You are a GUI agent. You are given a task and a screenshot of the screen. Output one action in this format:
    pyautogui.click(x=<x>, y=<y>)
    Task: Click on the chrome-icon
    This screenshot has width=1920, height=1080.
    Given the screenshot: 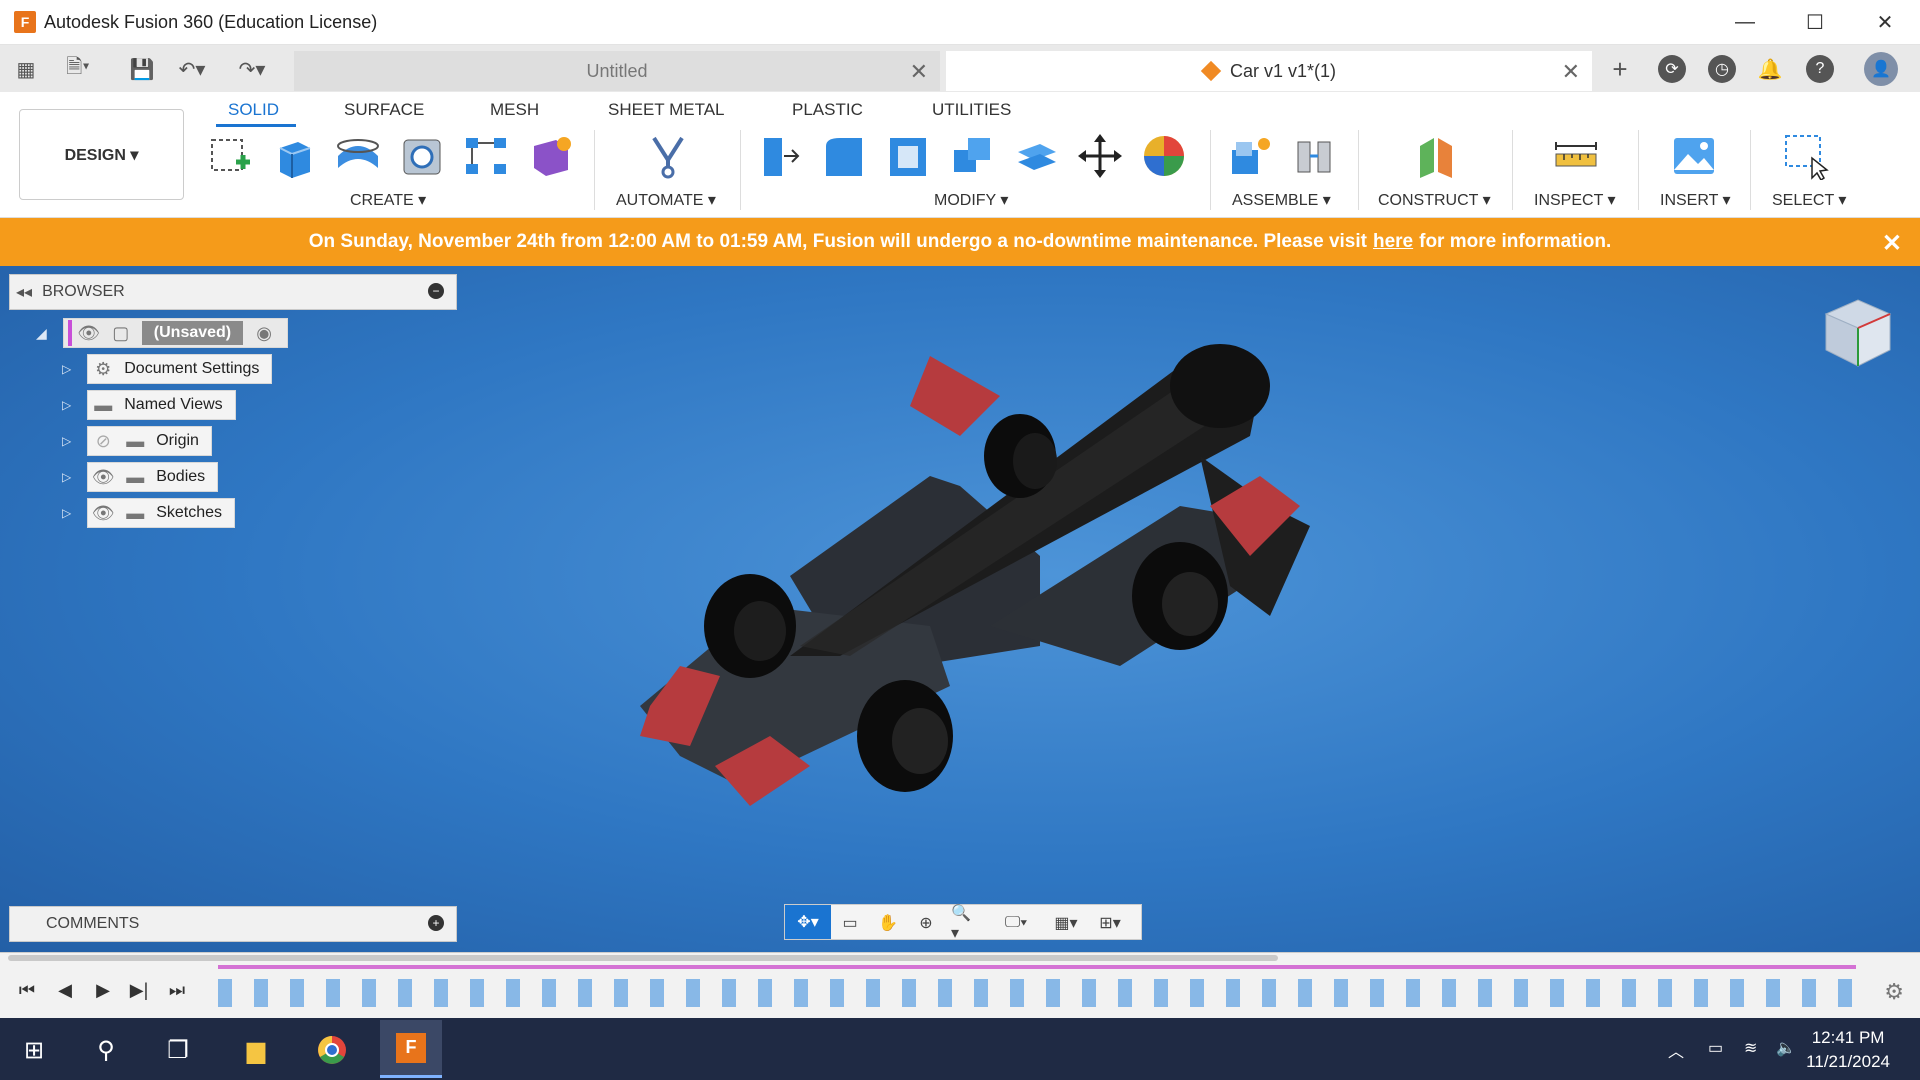 What is the action you would take?
    pyautogui.click(x=332, y=1050)
    